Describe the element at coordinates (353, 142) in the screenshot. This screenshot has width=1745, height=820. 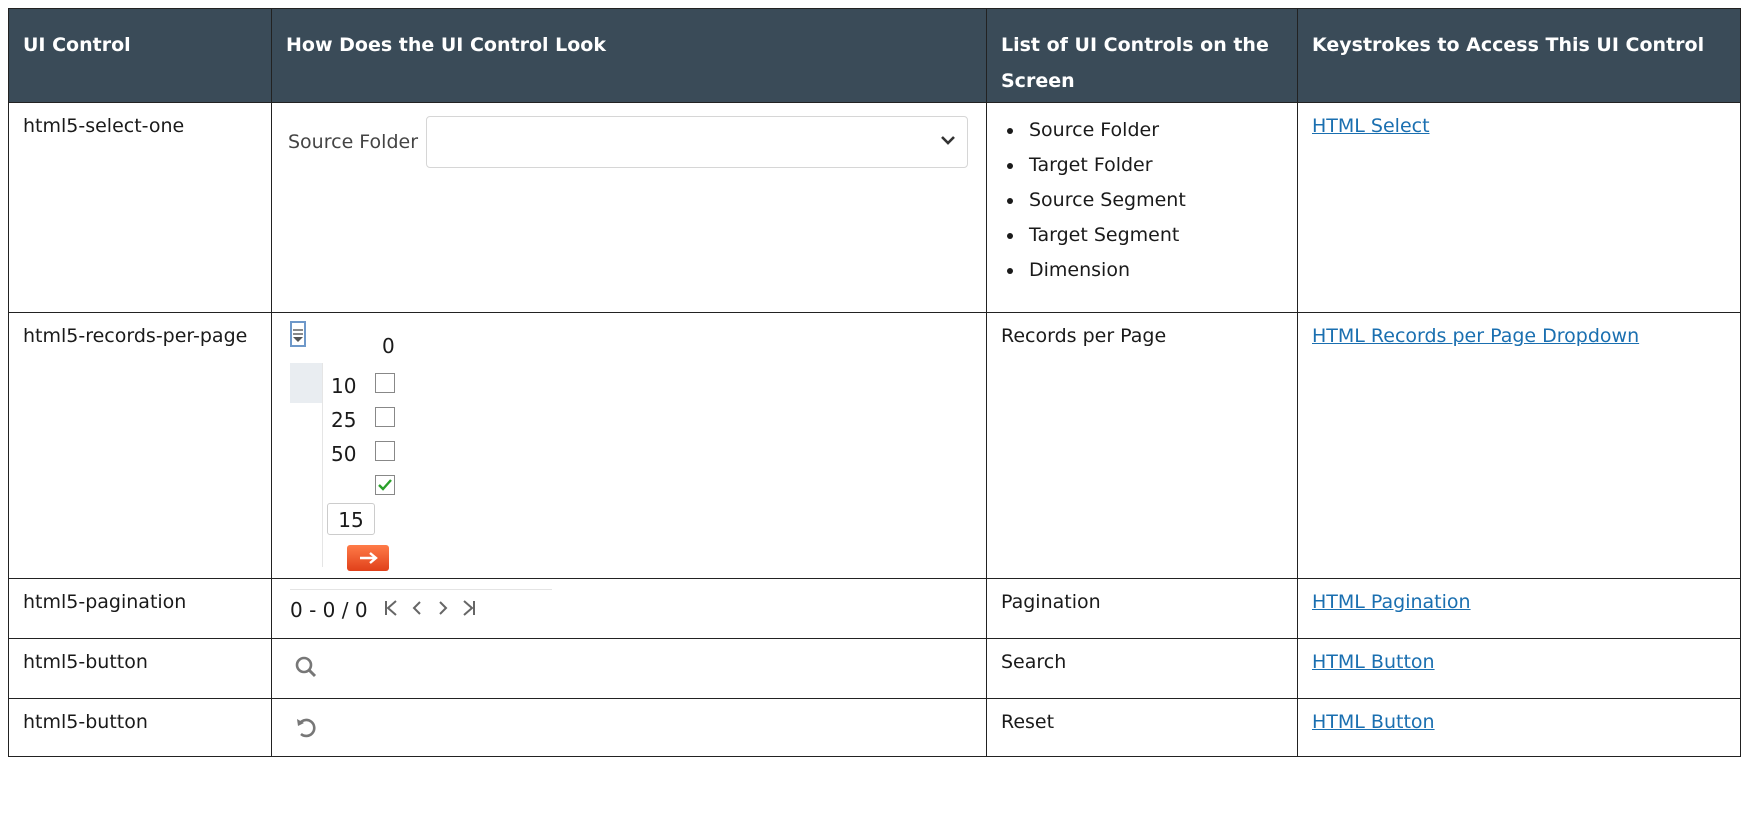
I see `select-label: Source Folder` at that location.